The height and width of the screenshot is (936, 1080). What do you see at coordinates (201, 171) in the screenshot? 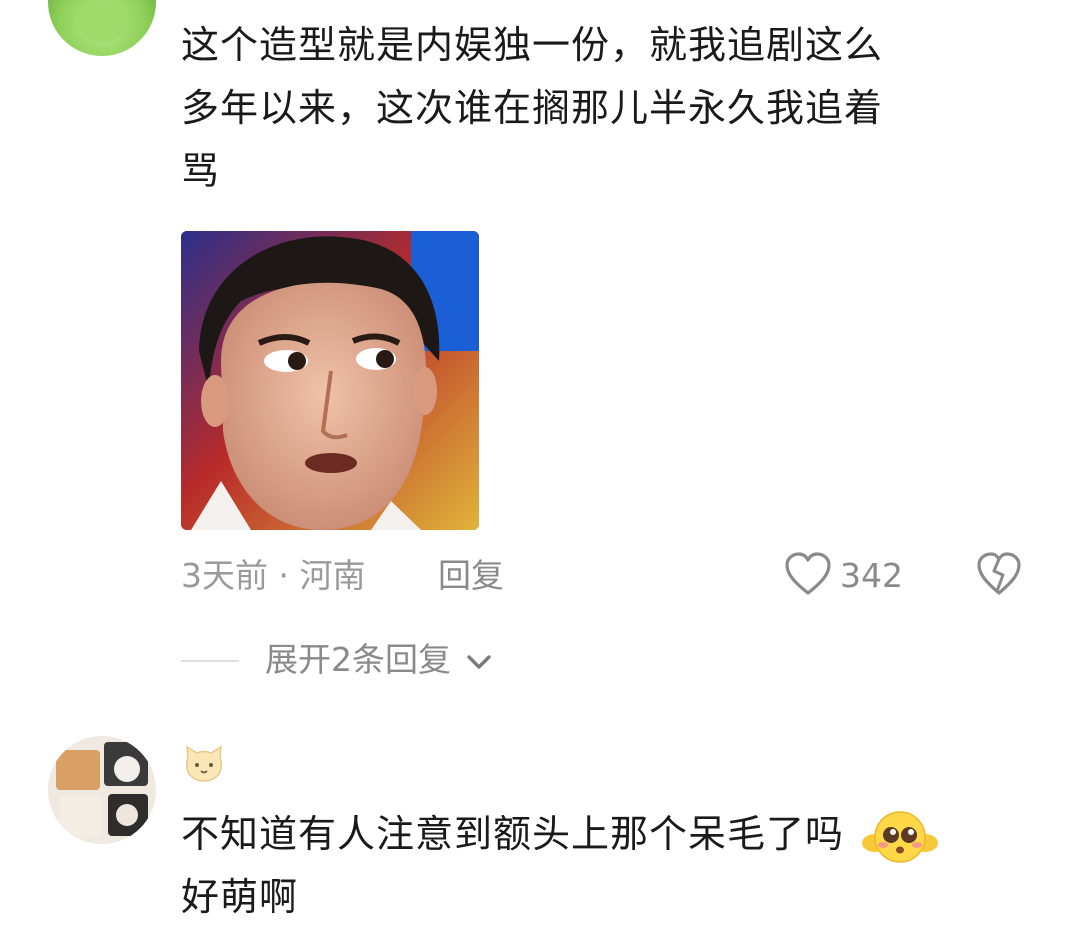
I see `comment-line: 骂` at bounding box center [201, 171].